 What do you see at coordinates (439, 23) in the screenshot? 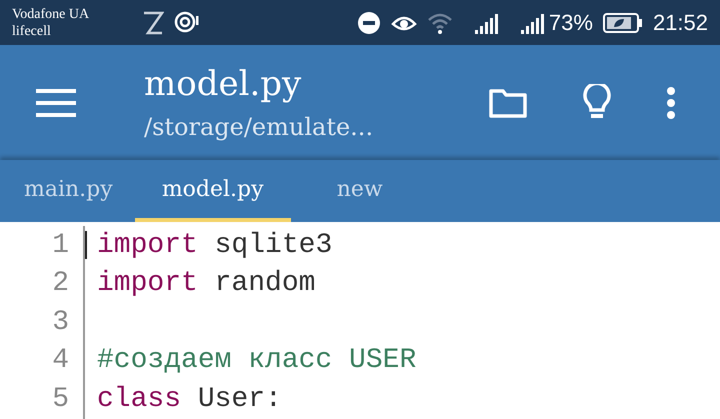
I see `wifi-icon` at bounding box center [439, 23].